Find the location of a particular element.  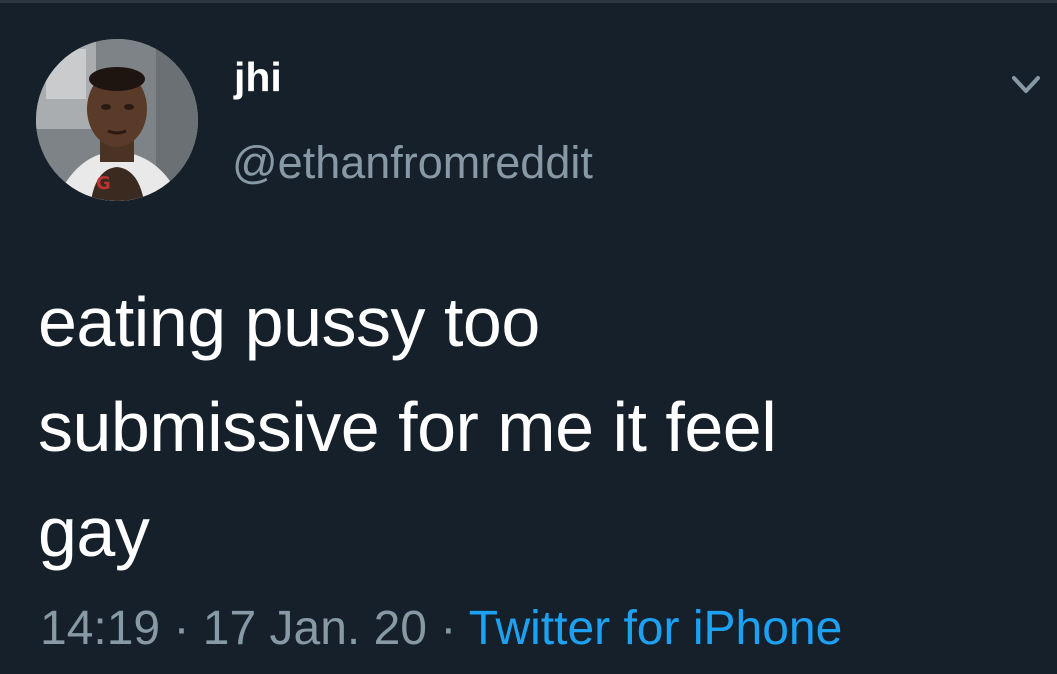

tweet-date: 17 Jan. 20 is located at coordinates (315, 628).